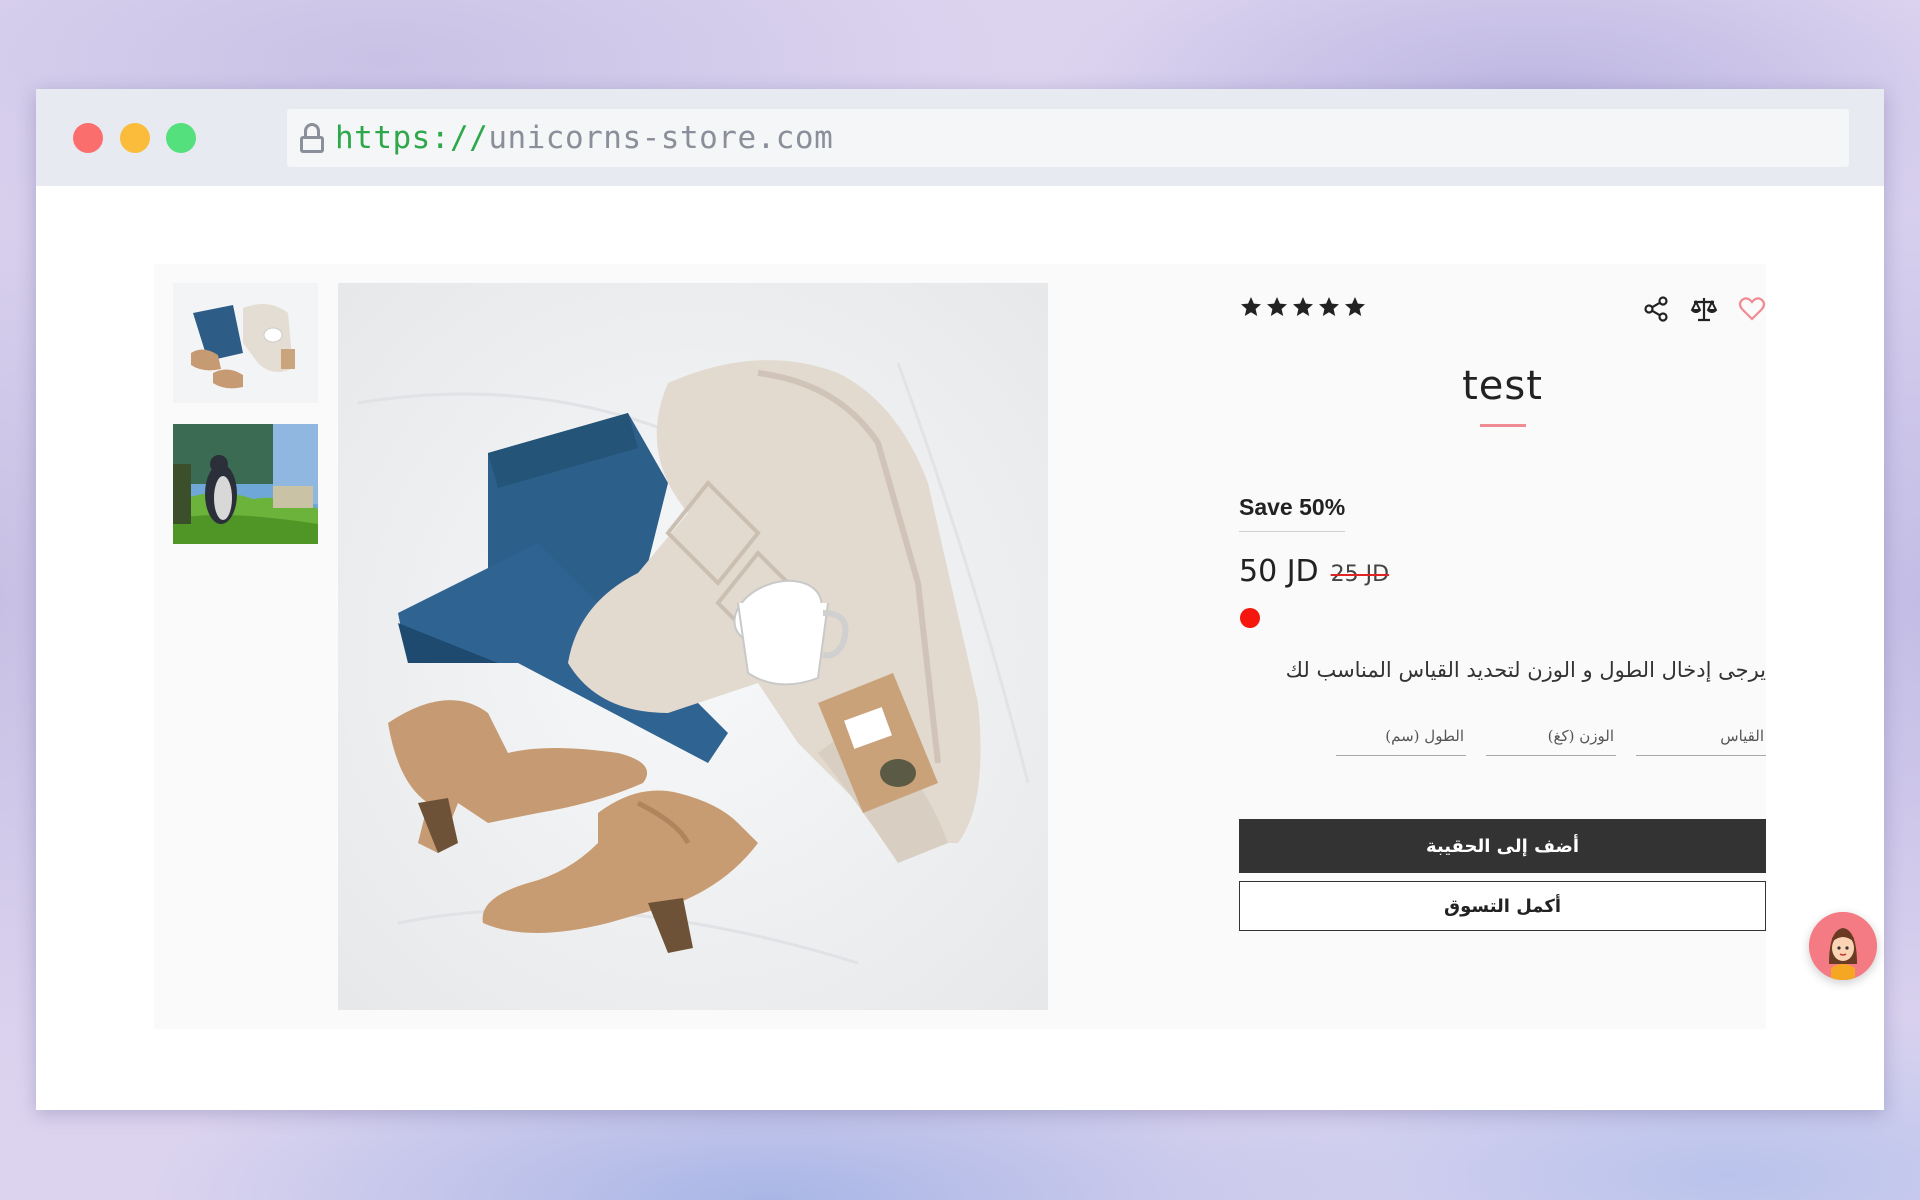  What do you see at coordinates (1360, 574) in the screenshot?
I see `price-original: 25 JD` at bounding box center [1360, 574].